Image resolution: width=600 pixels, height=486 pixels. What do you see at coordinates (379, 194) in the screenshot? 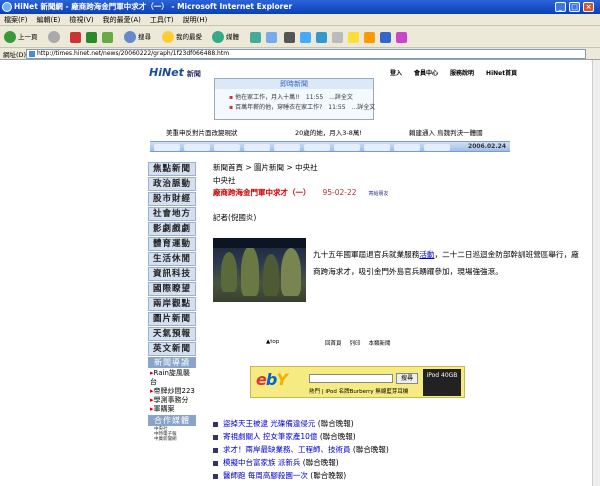
I see `send-to-friend-link: 寄給朋友` at bounding box center [379, 194].